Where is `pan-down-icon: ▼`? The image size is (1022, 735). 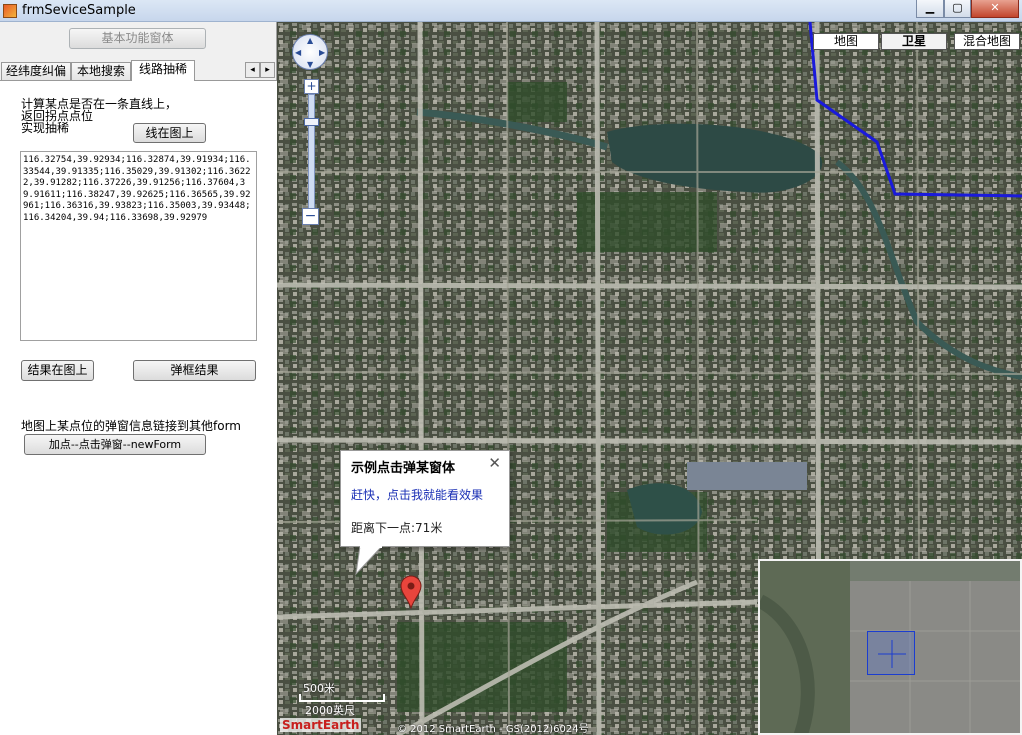
pan-down-icon: ▼ is located at coordinates (310, 64).